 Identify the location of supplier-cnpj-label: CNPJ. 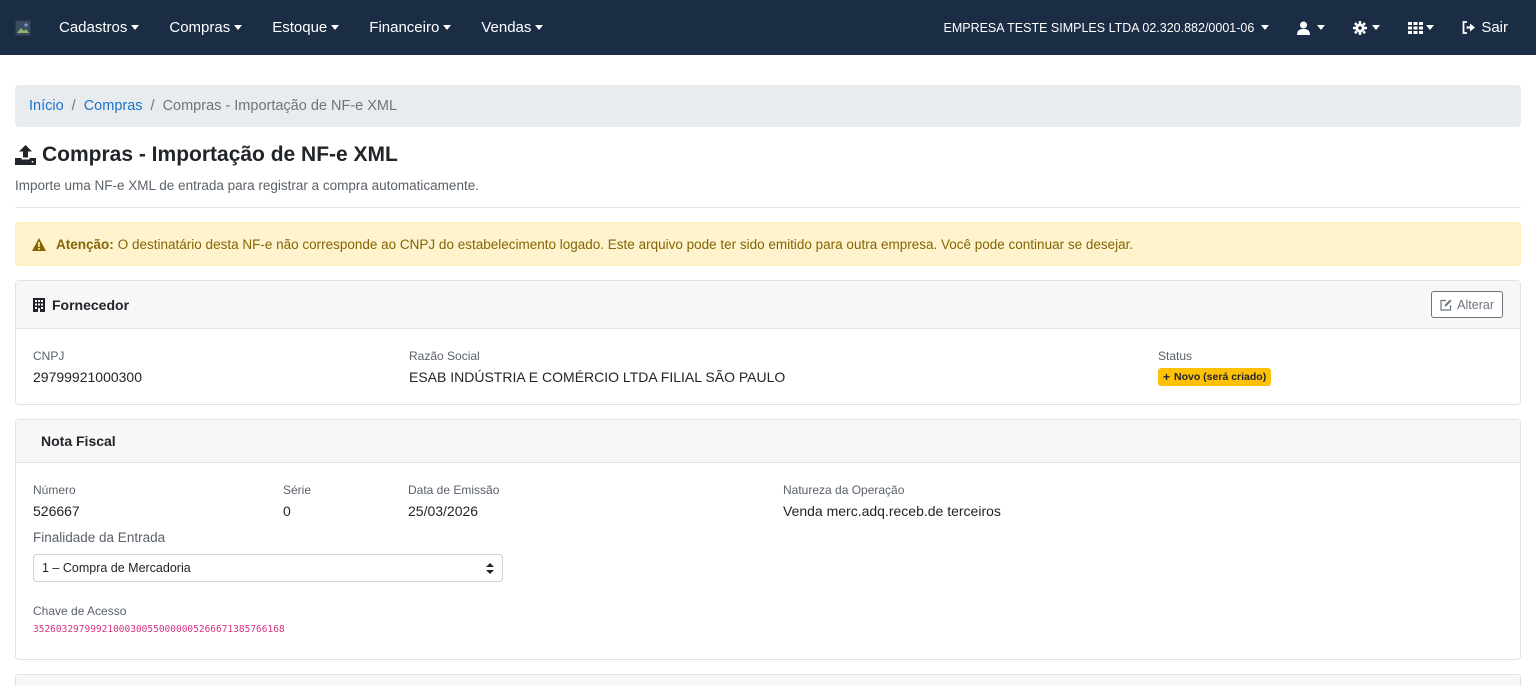
(49, 356).